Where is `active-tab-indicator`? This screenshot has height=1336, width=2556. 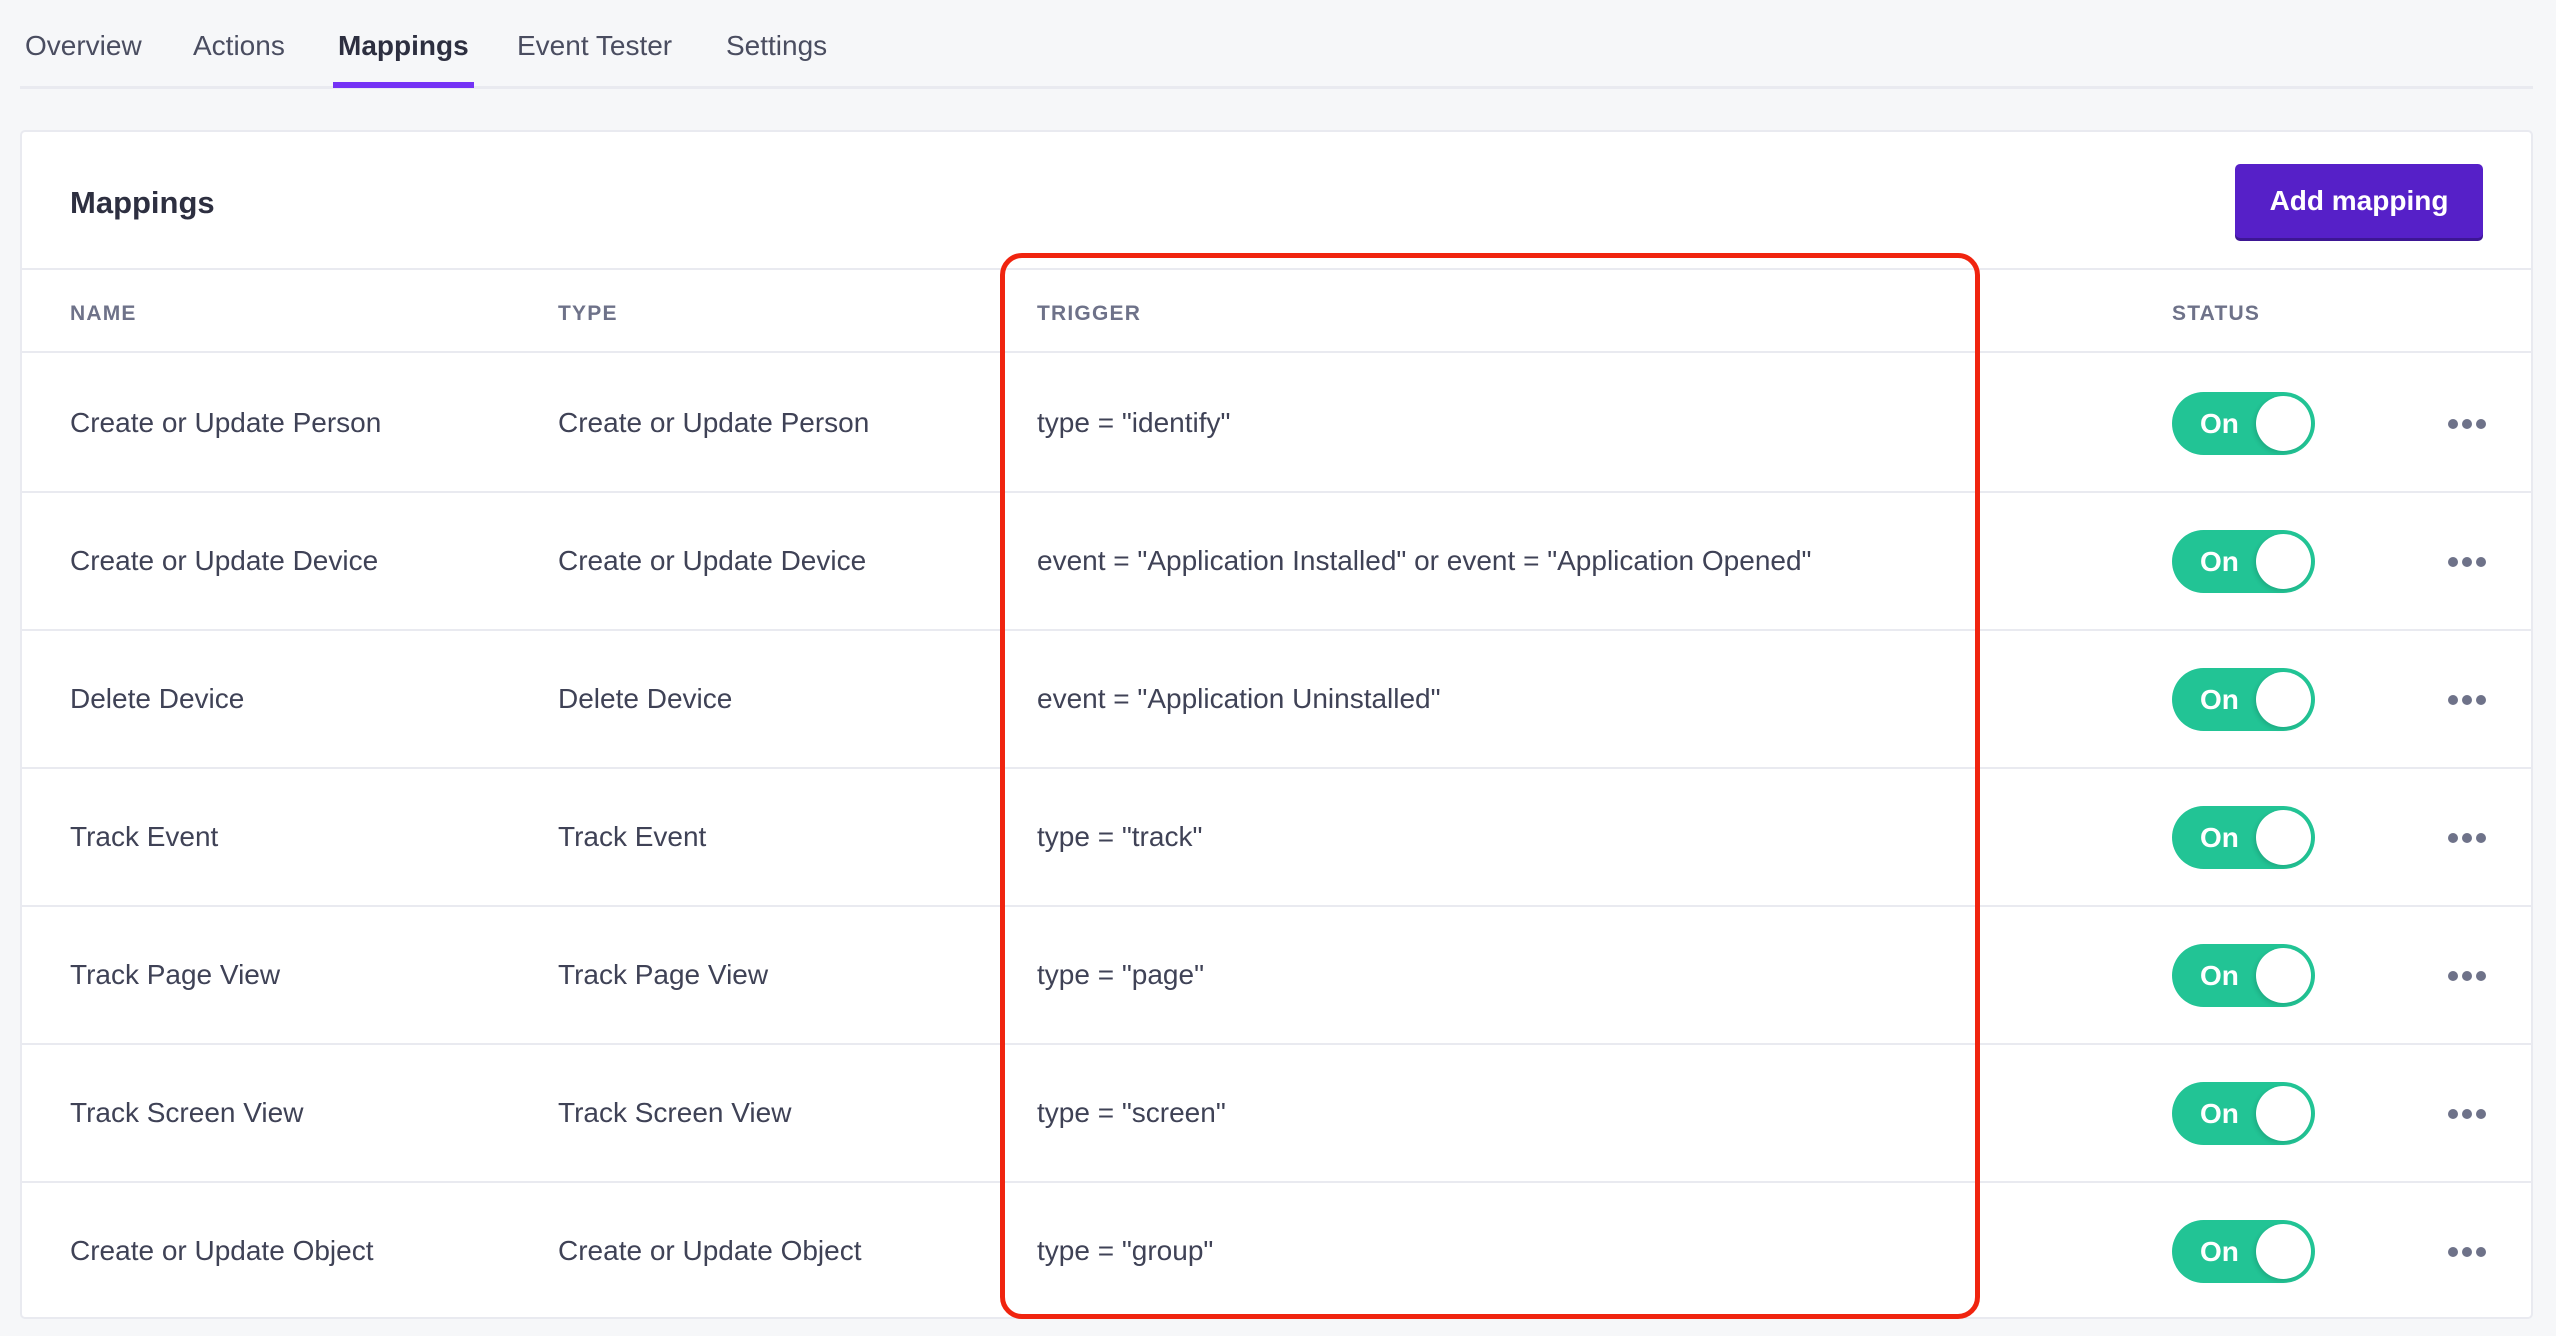 active-tab-indicator is located at coordinates (403, 85).